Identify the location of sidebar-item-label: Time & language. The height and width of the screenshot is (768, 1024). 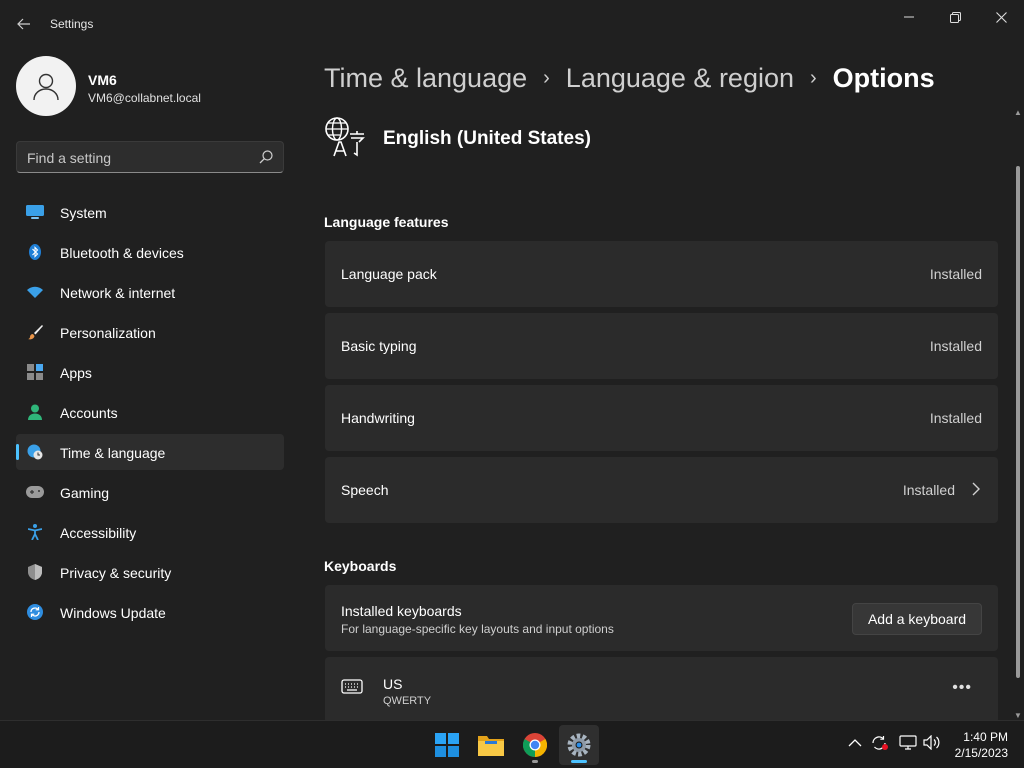
(113, 453).